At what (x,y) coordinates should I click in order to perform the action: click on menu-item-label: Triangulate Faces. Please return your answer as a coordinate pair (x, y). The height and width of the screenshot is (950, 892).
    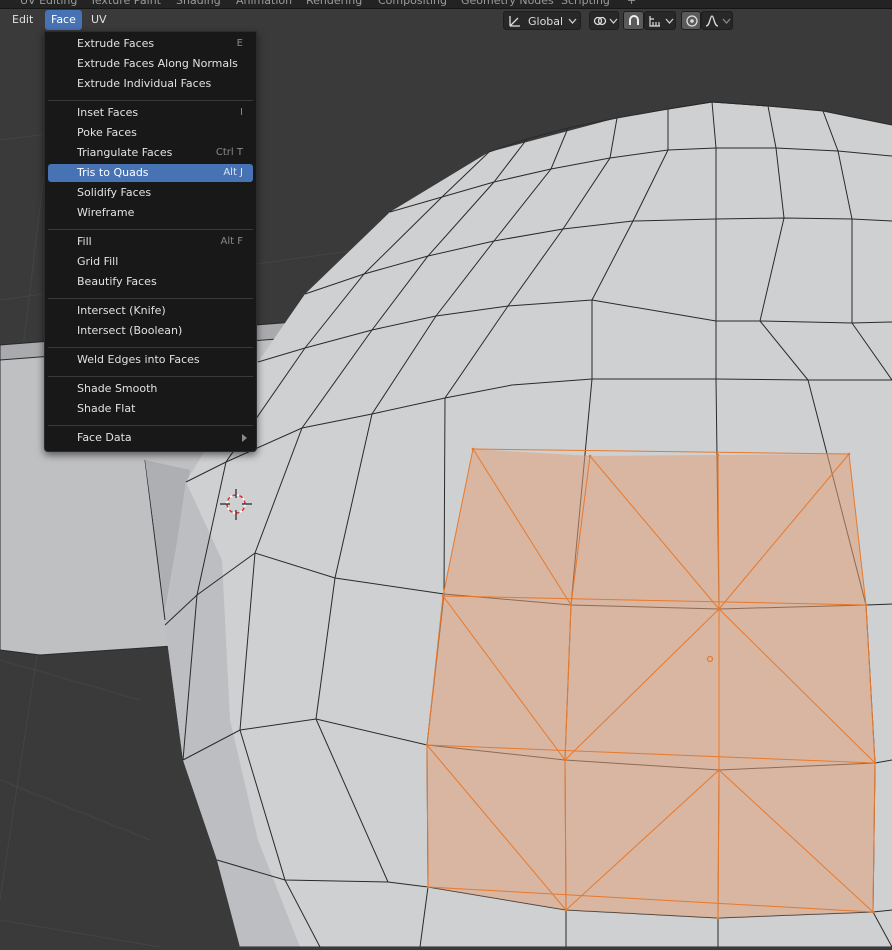
    Looking at the image, I should click on (125, 152).